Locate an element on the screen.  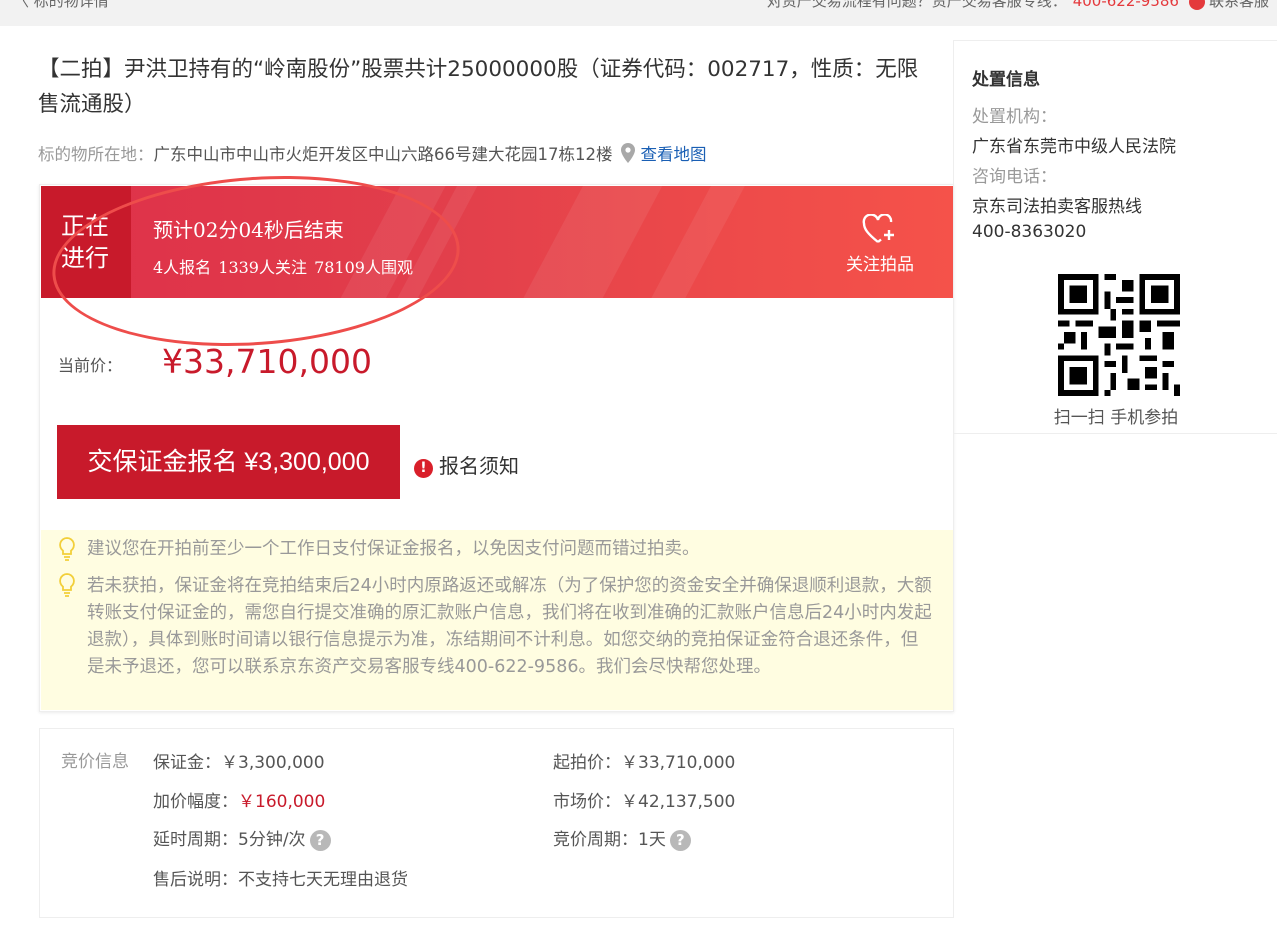
cycle-label: 竞价周期： is located at coordinates (595, 840).